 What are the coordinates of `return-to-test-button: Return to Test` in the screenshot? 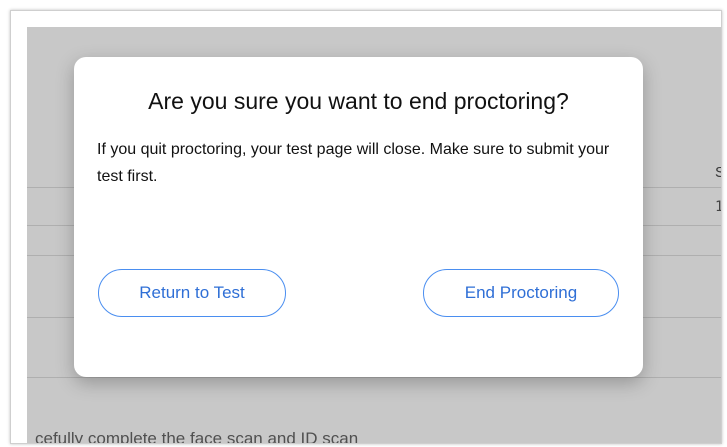 It's located at (192, 293).